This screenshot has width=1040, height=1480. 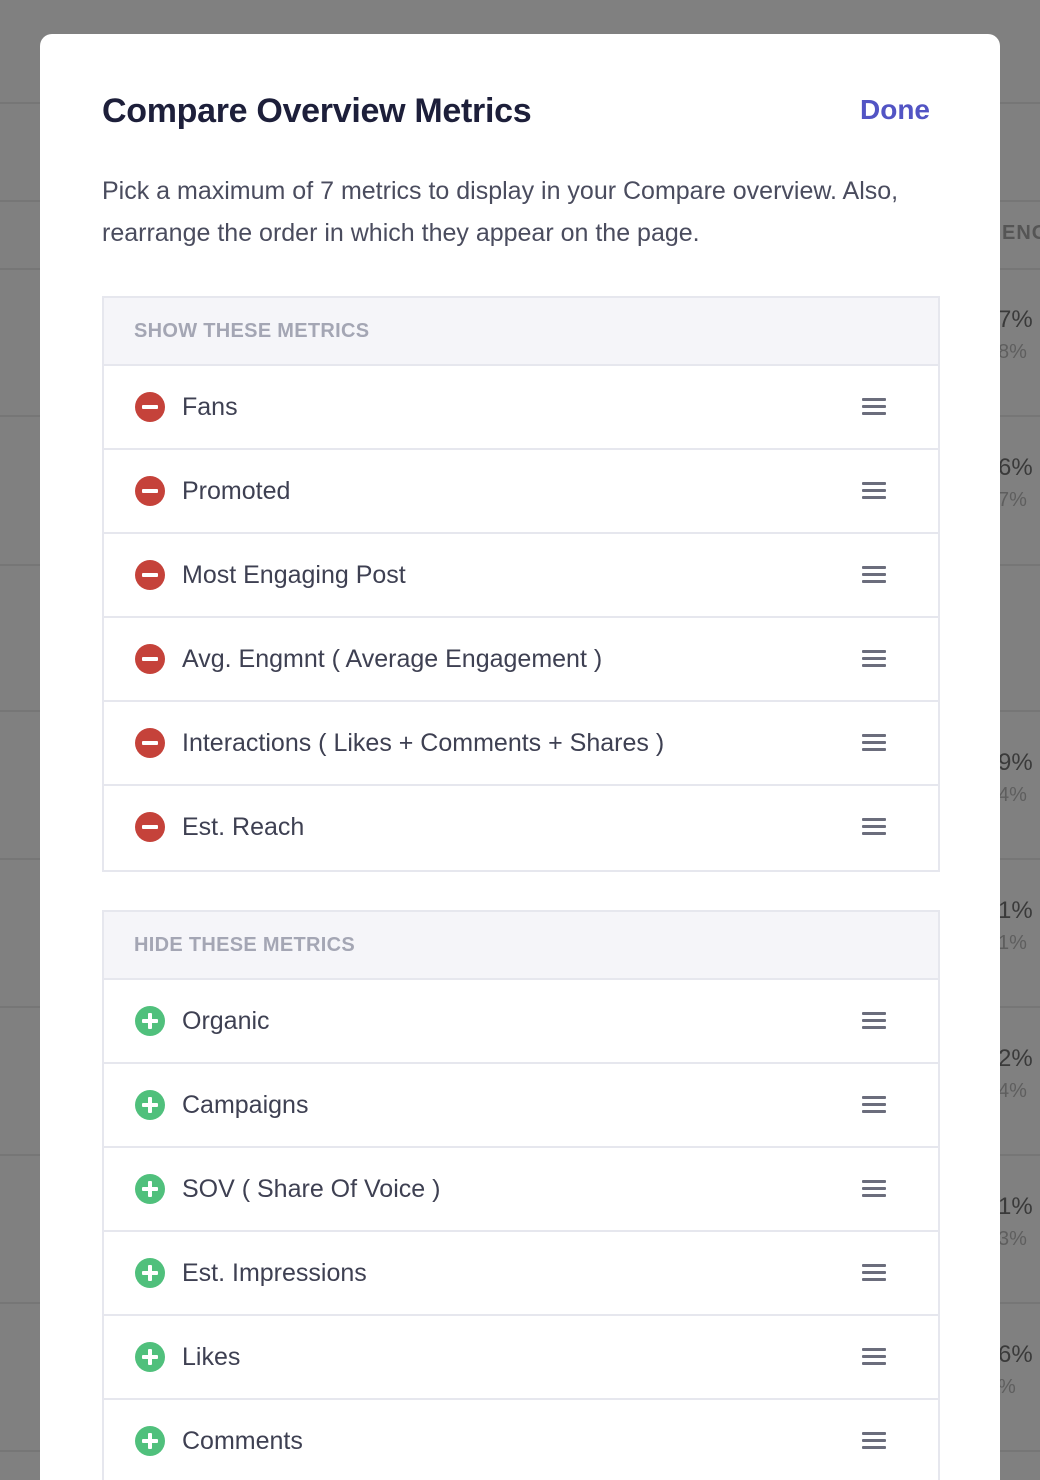 I want to click on hide-section-header: HIDE THESE METRICS, so click(x=521, y=946).